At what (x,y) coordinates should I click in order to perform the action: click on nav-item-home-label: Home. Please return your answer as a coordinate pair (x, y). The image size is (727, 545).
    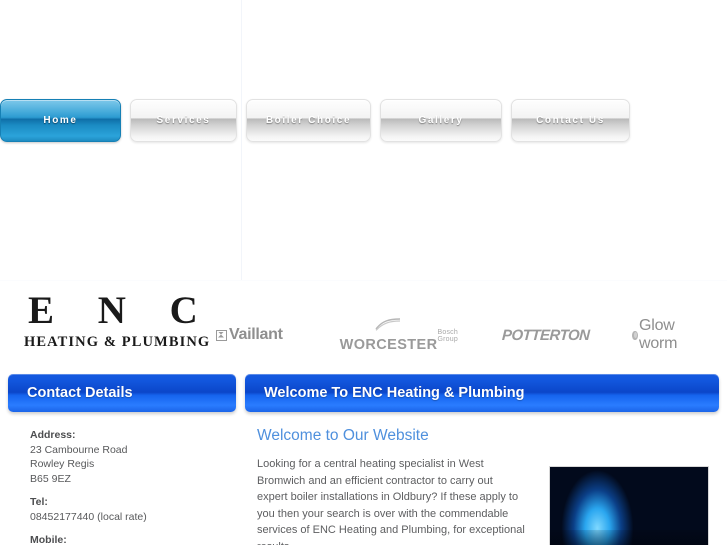
    Looking at the image, I should click on (60, 120).